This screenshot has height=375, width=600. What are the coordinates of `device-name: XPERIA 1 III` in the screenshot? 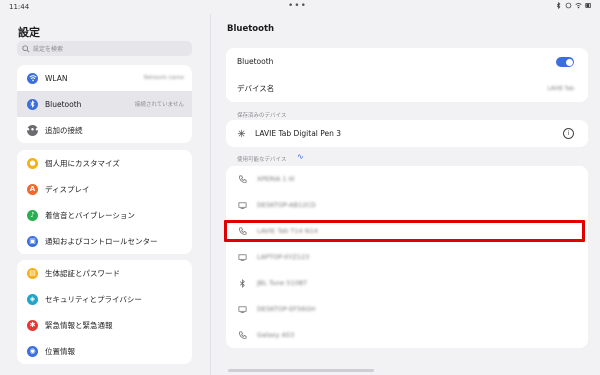 It's located at (276, 179).